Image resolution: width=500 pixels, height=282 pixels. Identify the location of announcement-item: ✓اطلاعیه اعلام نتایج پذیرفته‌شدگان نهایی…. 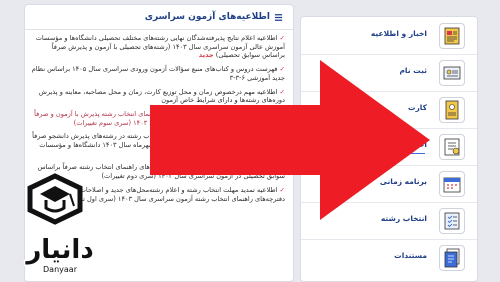
(158, 47).